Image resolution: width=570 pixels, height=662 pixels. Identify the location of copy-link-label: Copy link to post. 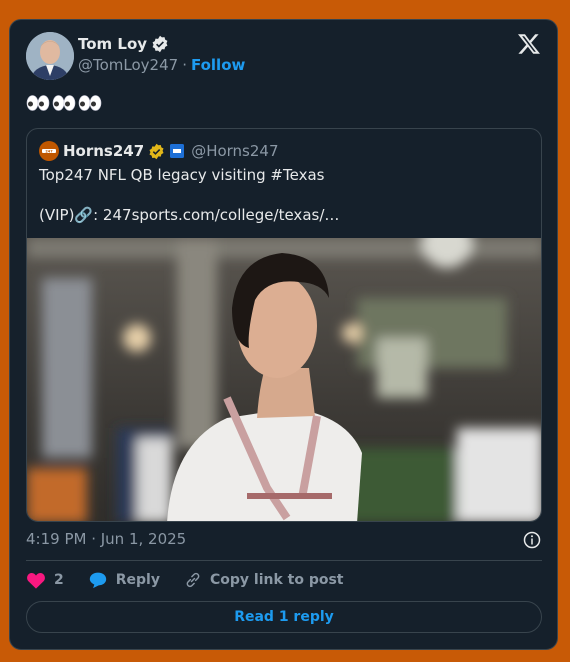
(276, 580).